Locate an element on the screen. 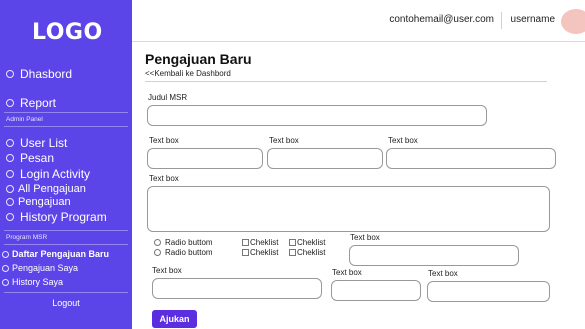 Image resolution: width=585 pixels, height=329 pixels. judul-msr-input is located at coordinates (317, 115).